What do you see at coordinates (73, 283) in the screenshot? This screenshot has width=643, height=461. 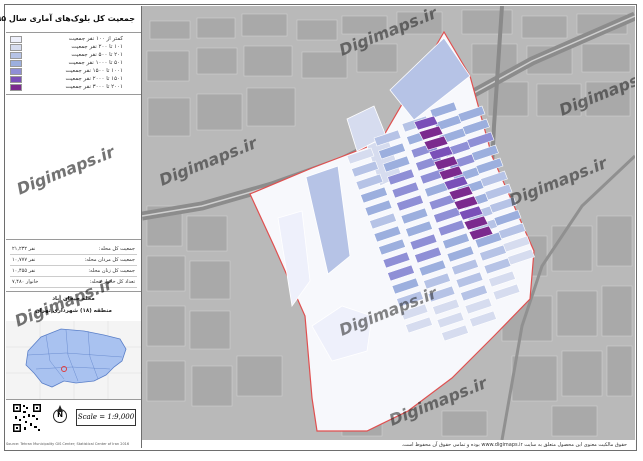 I see `stat-row: تعداد کل خانوار محله: ۷,۴۸۰ خانوار` at bounding box center [73, 283].